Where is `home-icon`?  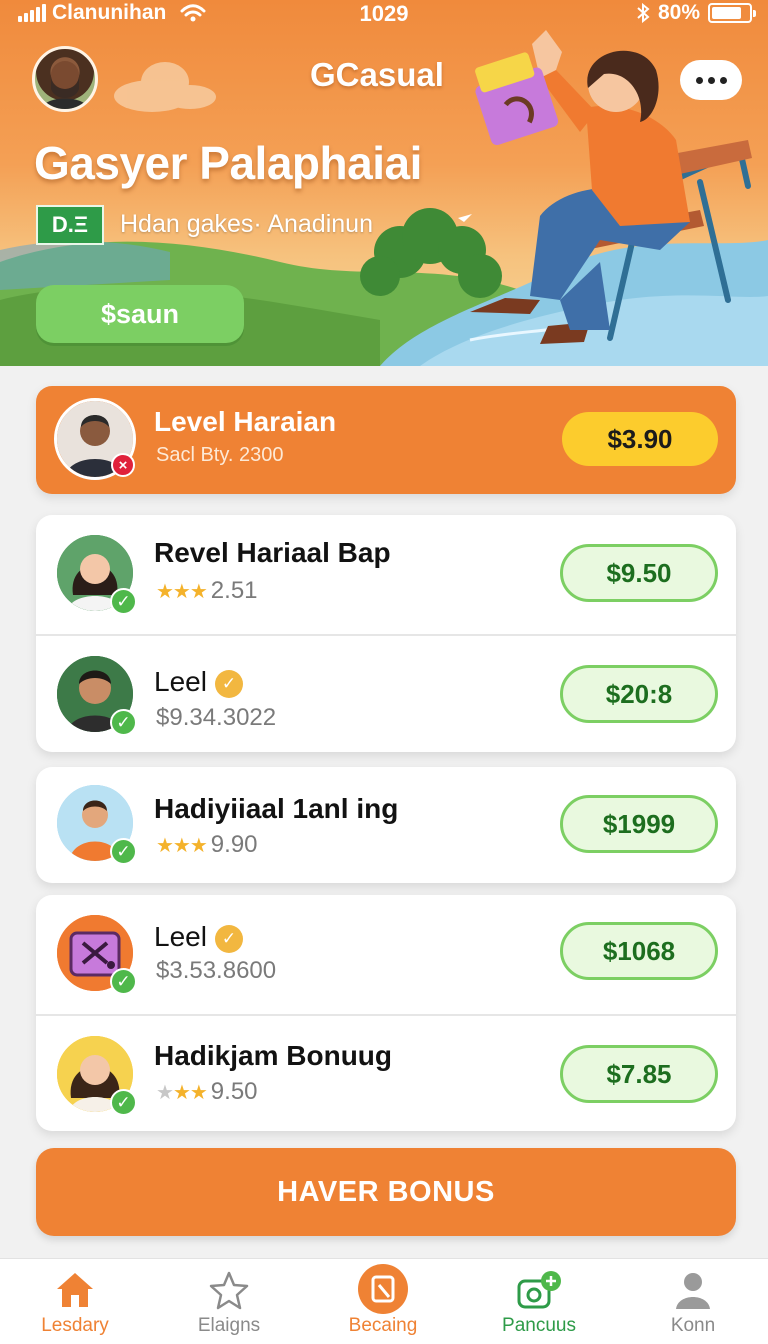 home-icon is located at coordinates (75, 1290).